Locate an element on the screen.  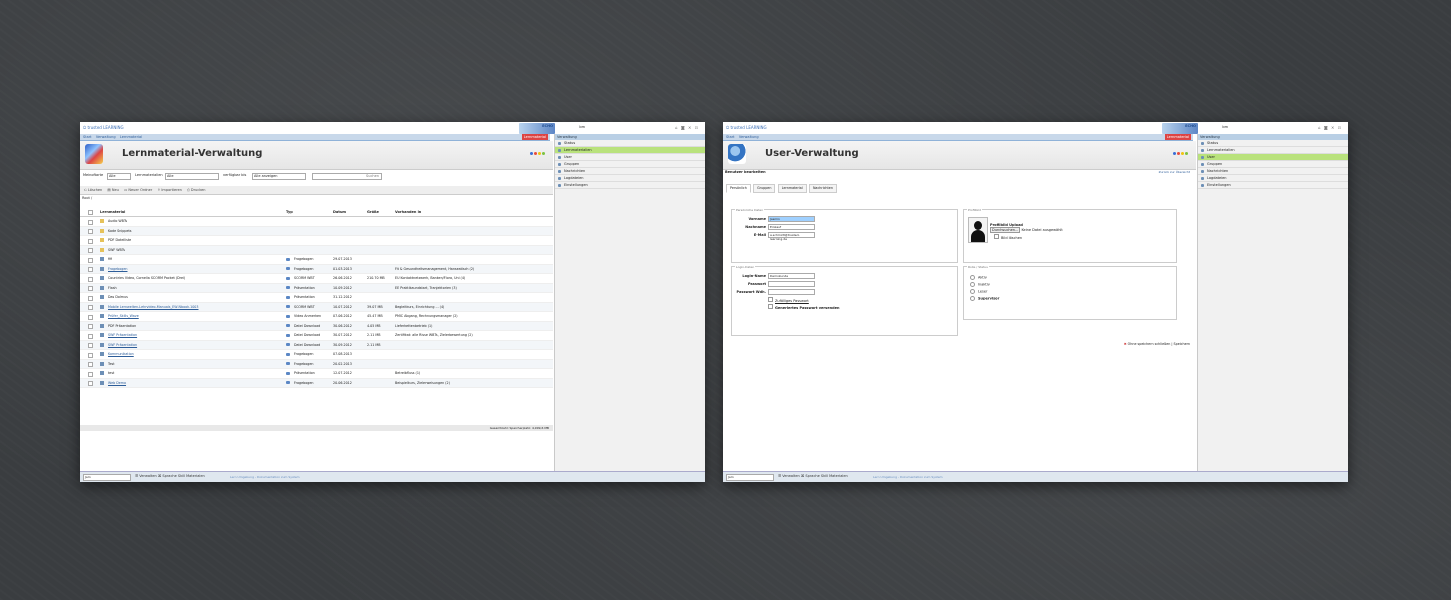
table-row: SWF WBTs is located at coordinates (316, 250).